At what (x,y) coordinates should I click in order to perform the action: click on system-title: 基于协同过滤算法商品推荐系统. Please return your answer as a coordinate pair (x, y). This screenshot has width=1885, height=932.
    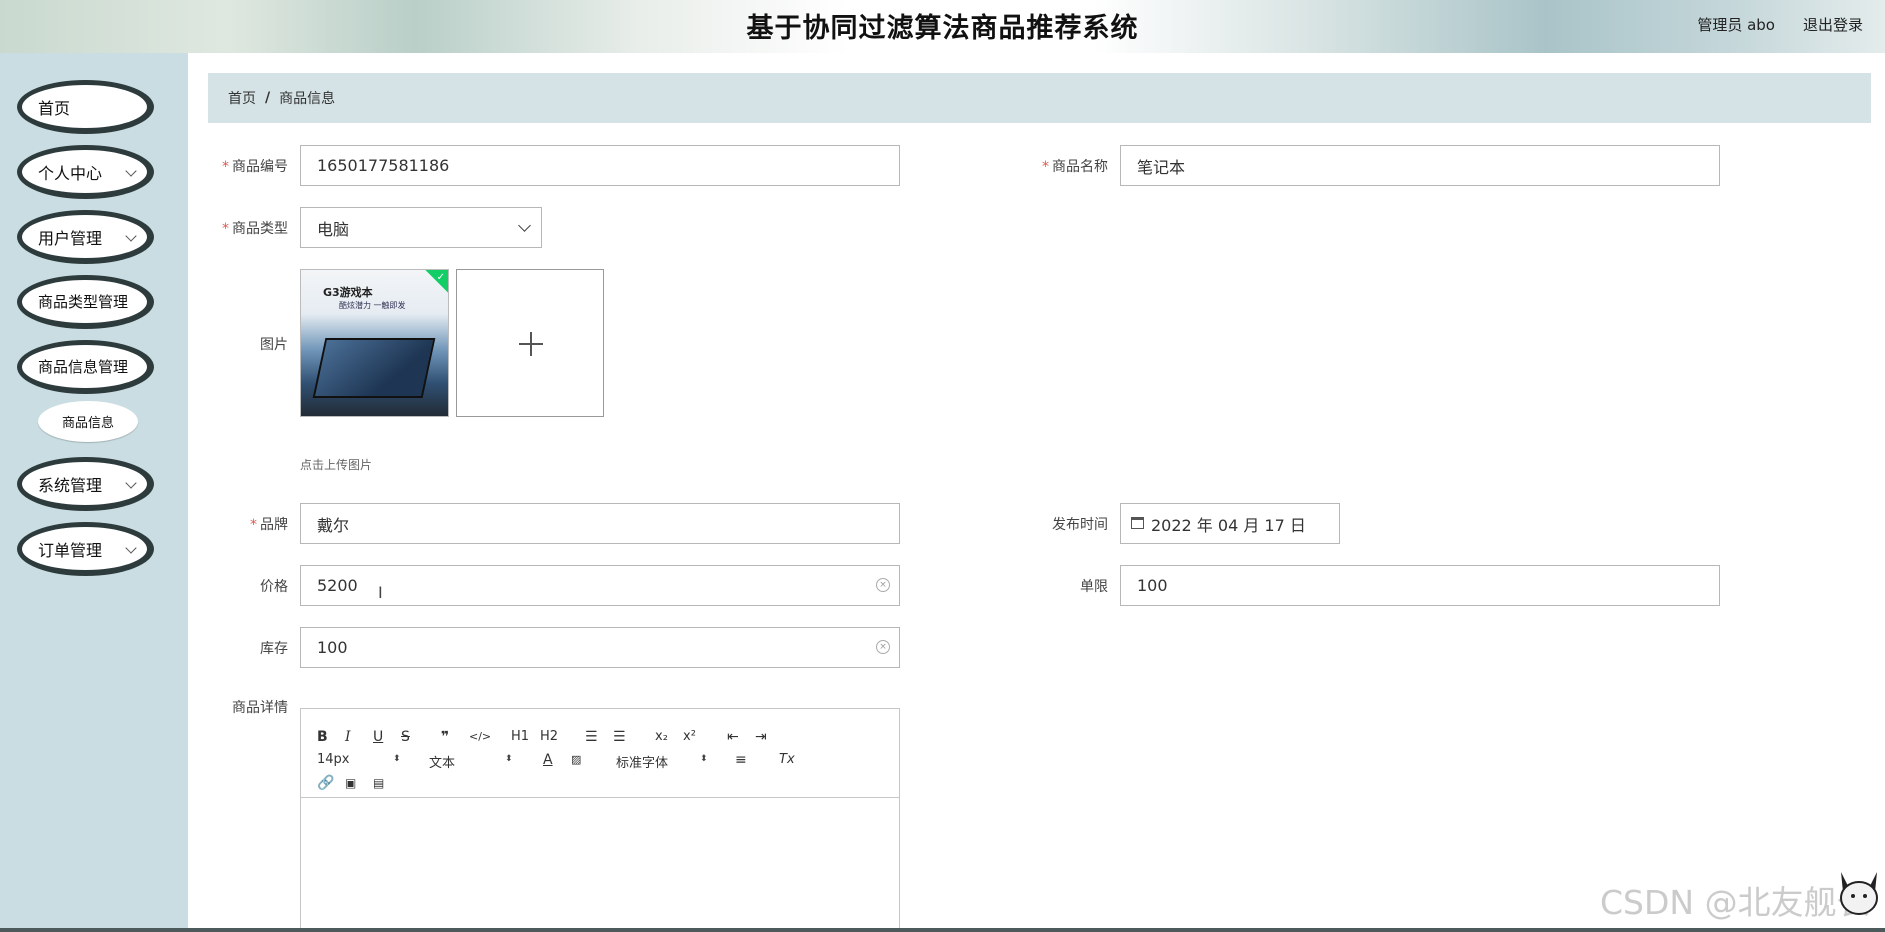
    Looking at the image, I should click on (942, 28).